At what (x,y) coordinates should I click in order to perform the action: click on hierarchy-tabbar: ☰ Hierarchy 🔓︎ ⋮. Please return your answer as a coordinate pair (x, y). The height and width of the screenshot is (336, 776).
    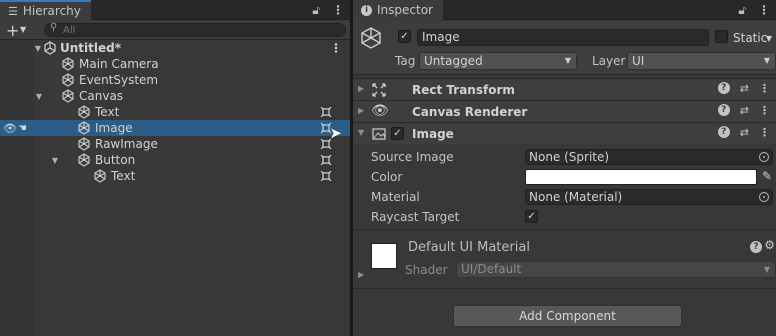
    Looking at the image, I should click on (175, 10).